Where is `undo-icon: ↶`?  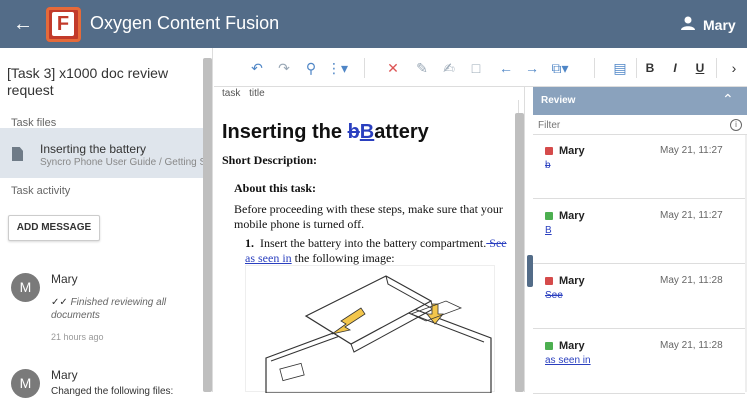
undo-icon: ↶ is located at coordinates (257, 68).